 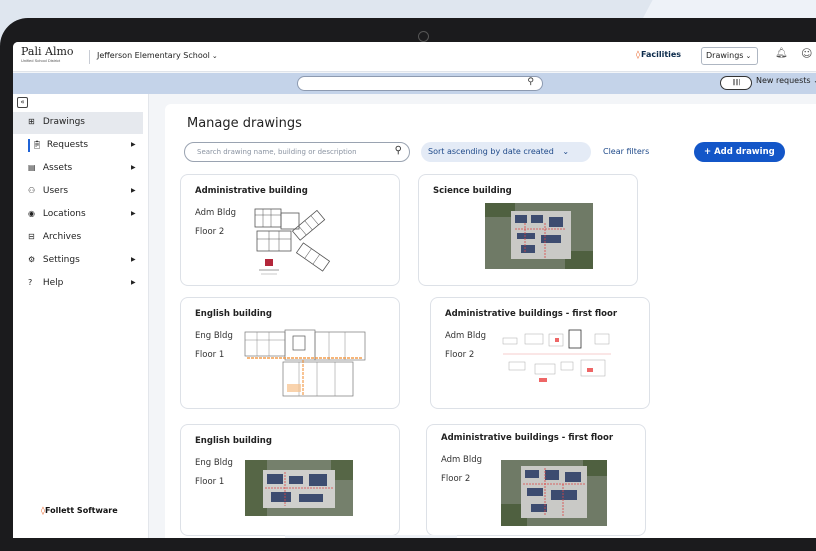 What do you see at coordinates (806, 53) in the screenshot?
I see `user-icon: ☺` at bounding box center [806, 53].